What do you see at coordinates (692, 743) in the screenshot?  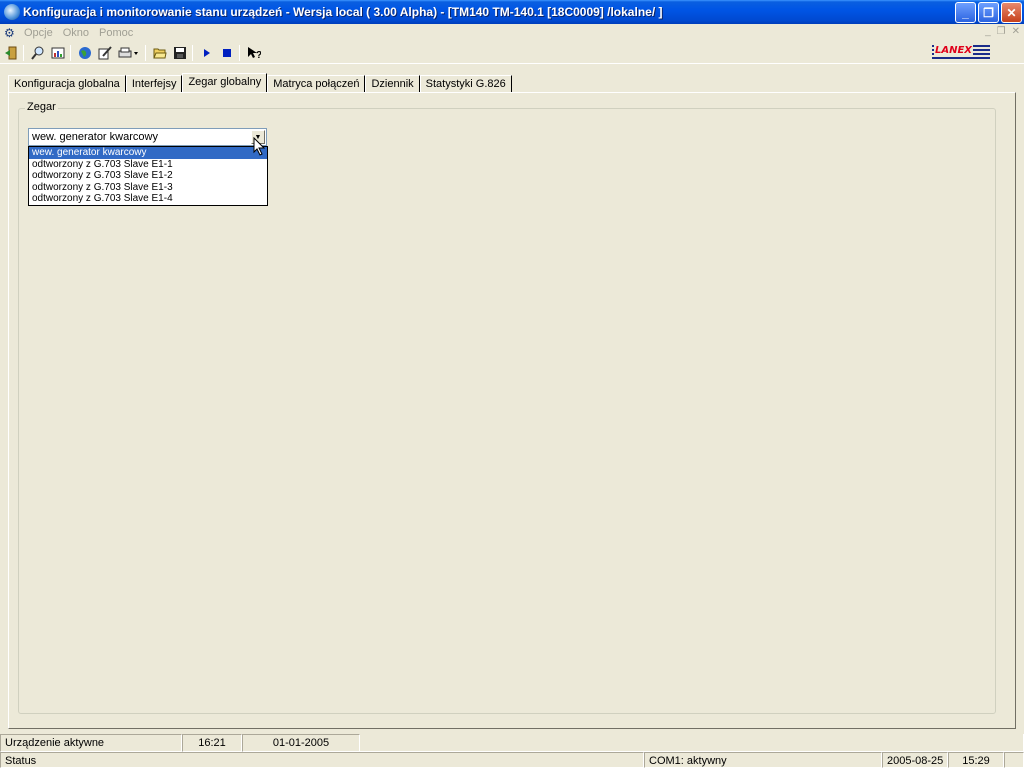 I see `device-status-filler` at bounding box center [692, 743].